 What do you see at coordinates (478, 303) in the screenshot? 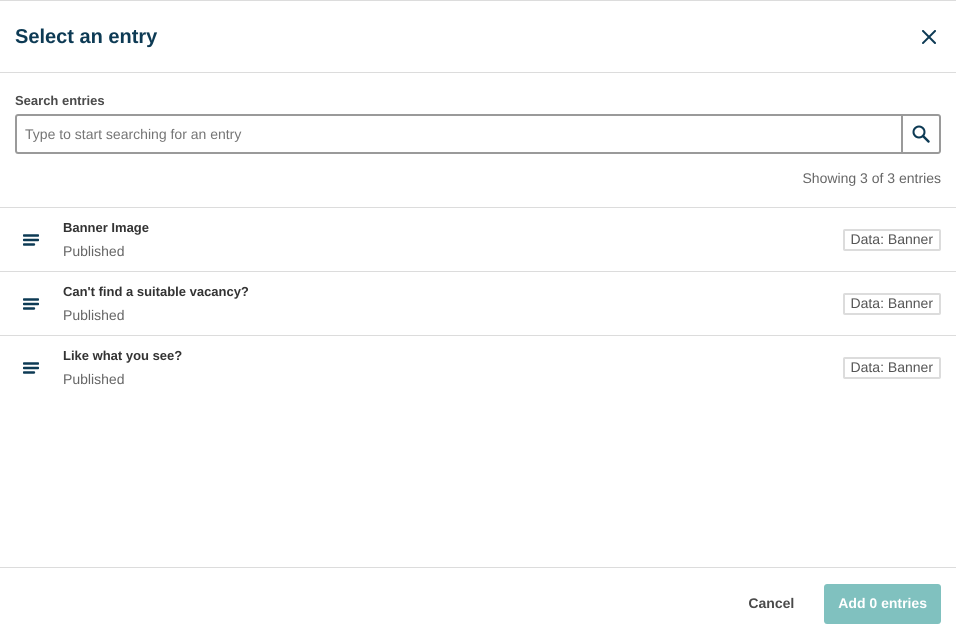
I see `entry-row: Can't find a suitable vacancy? Published Data: Banner` at bounding box center [478, 303].